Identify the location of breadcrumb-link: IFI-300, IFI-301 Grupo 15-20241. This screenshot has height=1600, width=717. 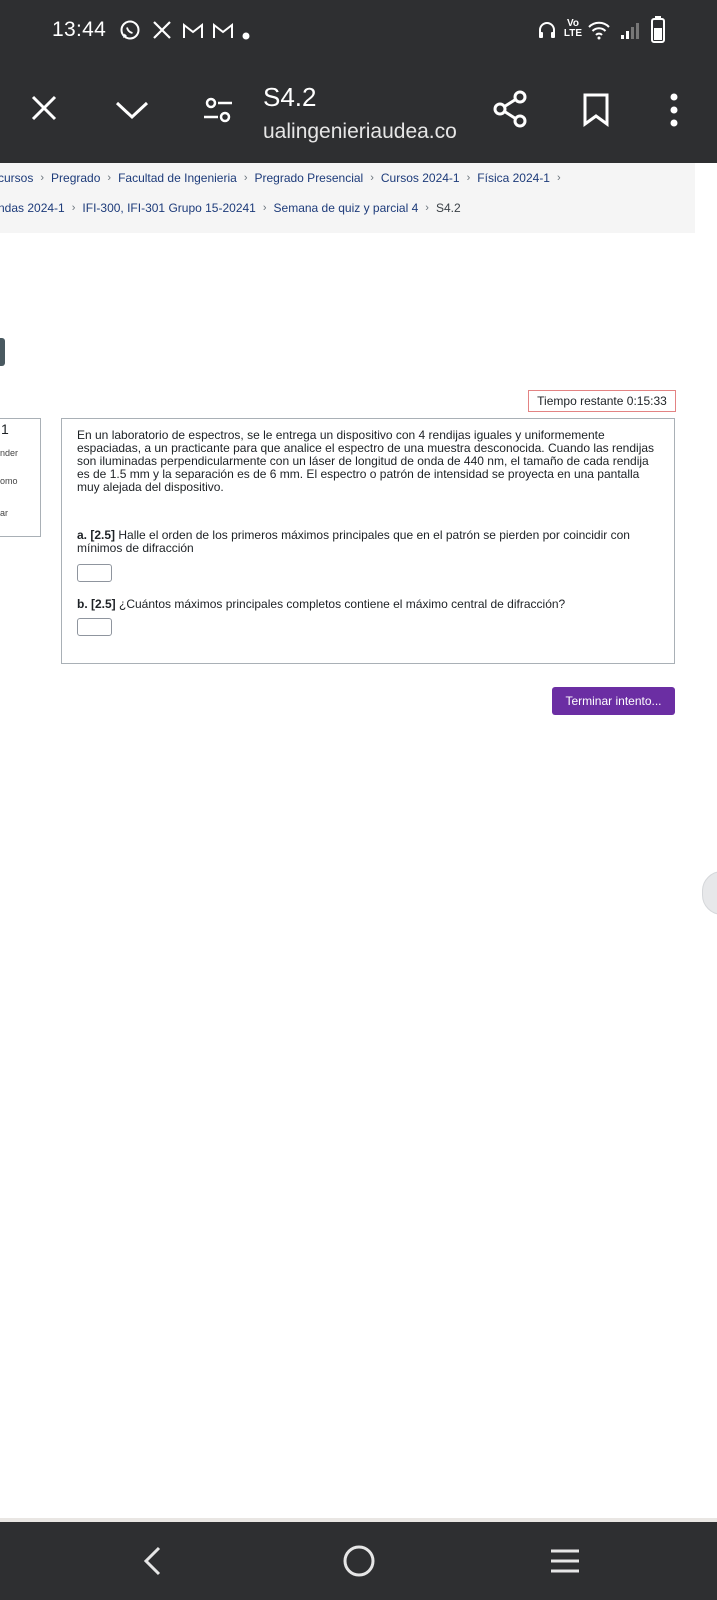
(168, 208).